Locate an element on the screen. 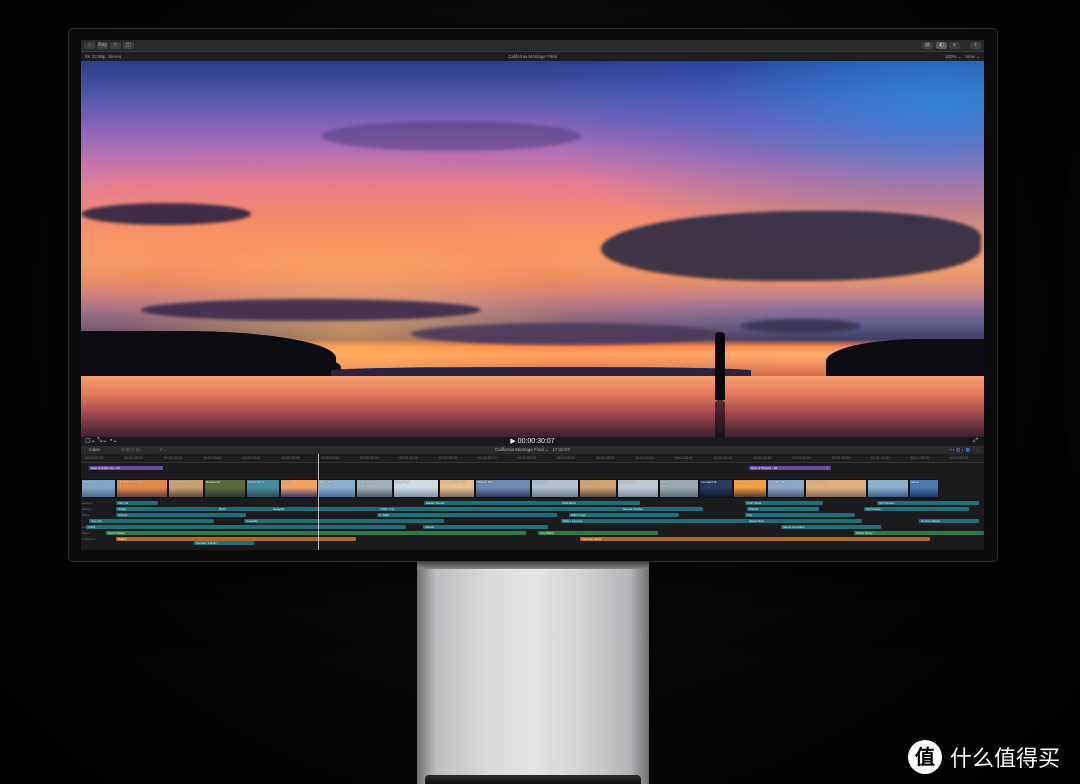 The height and width of the screenshot is (784, 1080). distant-hills is located at coordinates (541, 371).